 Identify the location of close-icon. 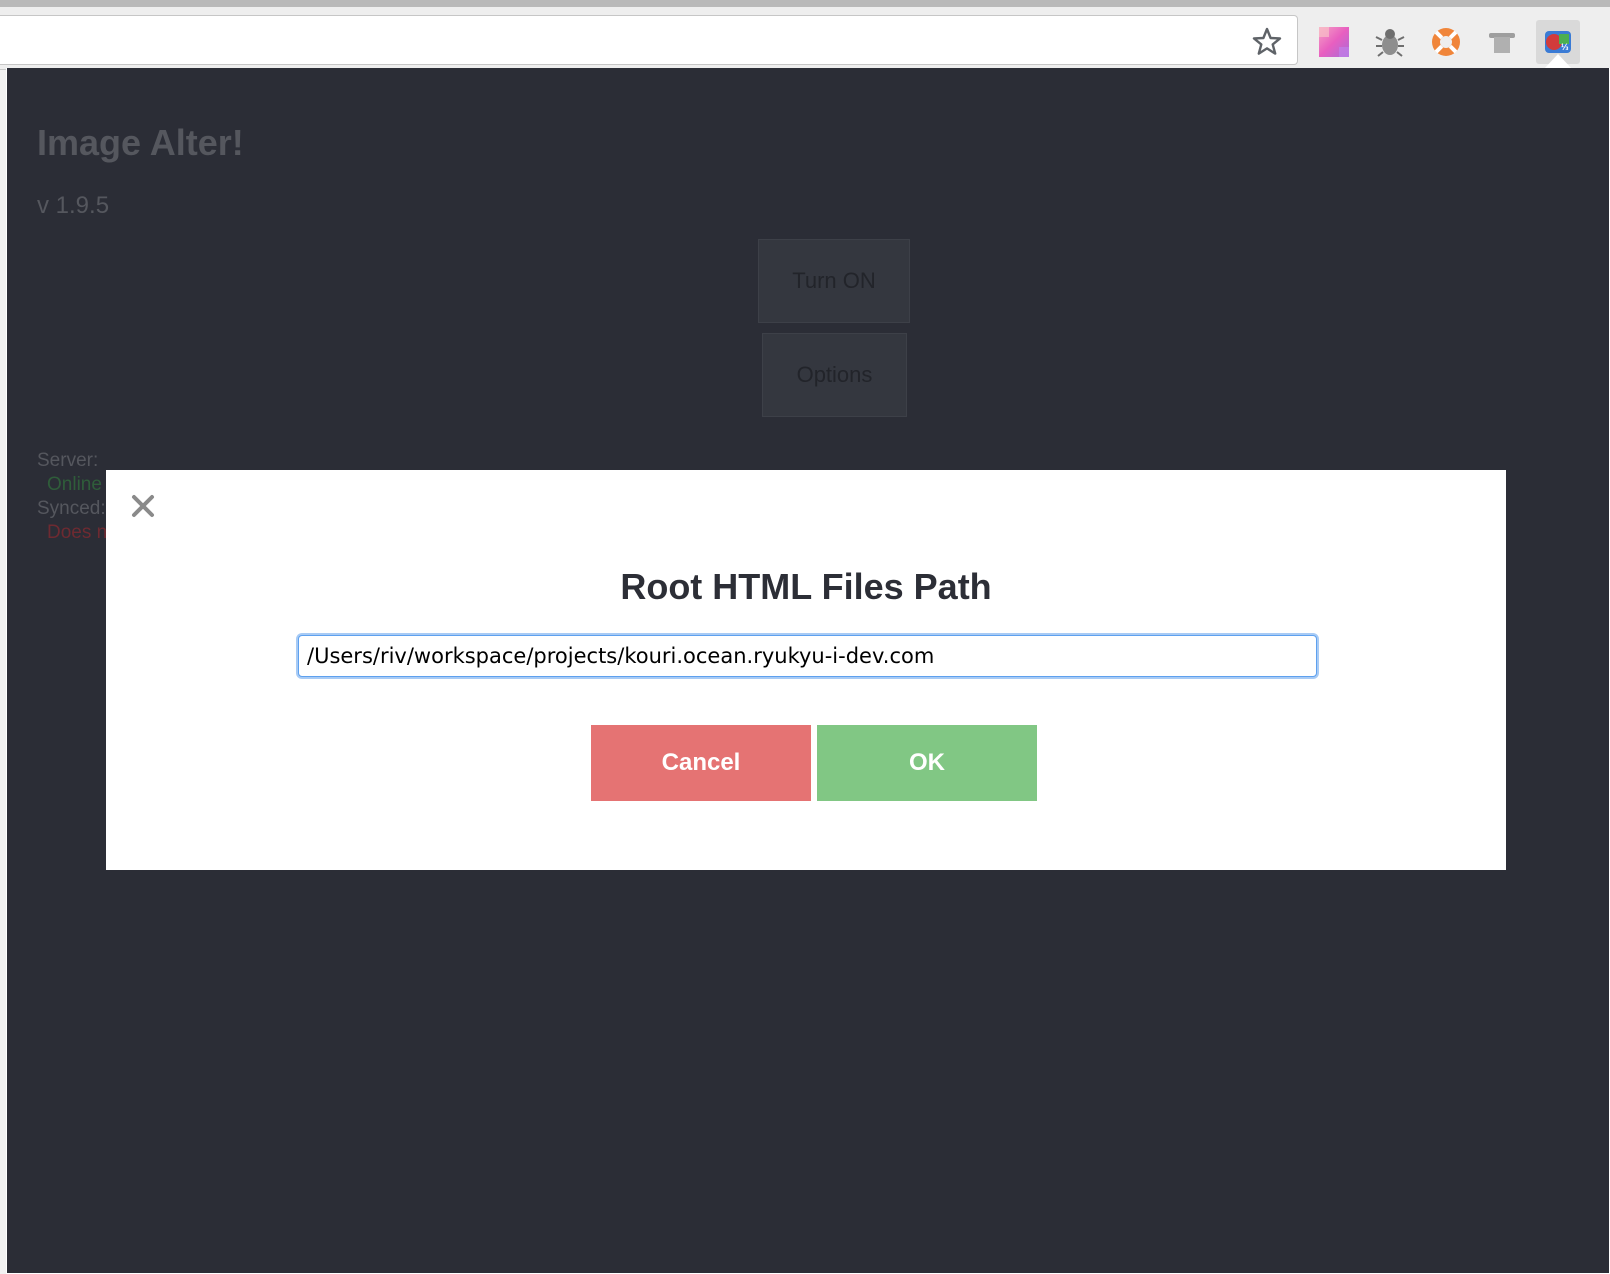
(143, 506).